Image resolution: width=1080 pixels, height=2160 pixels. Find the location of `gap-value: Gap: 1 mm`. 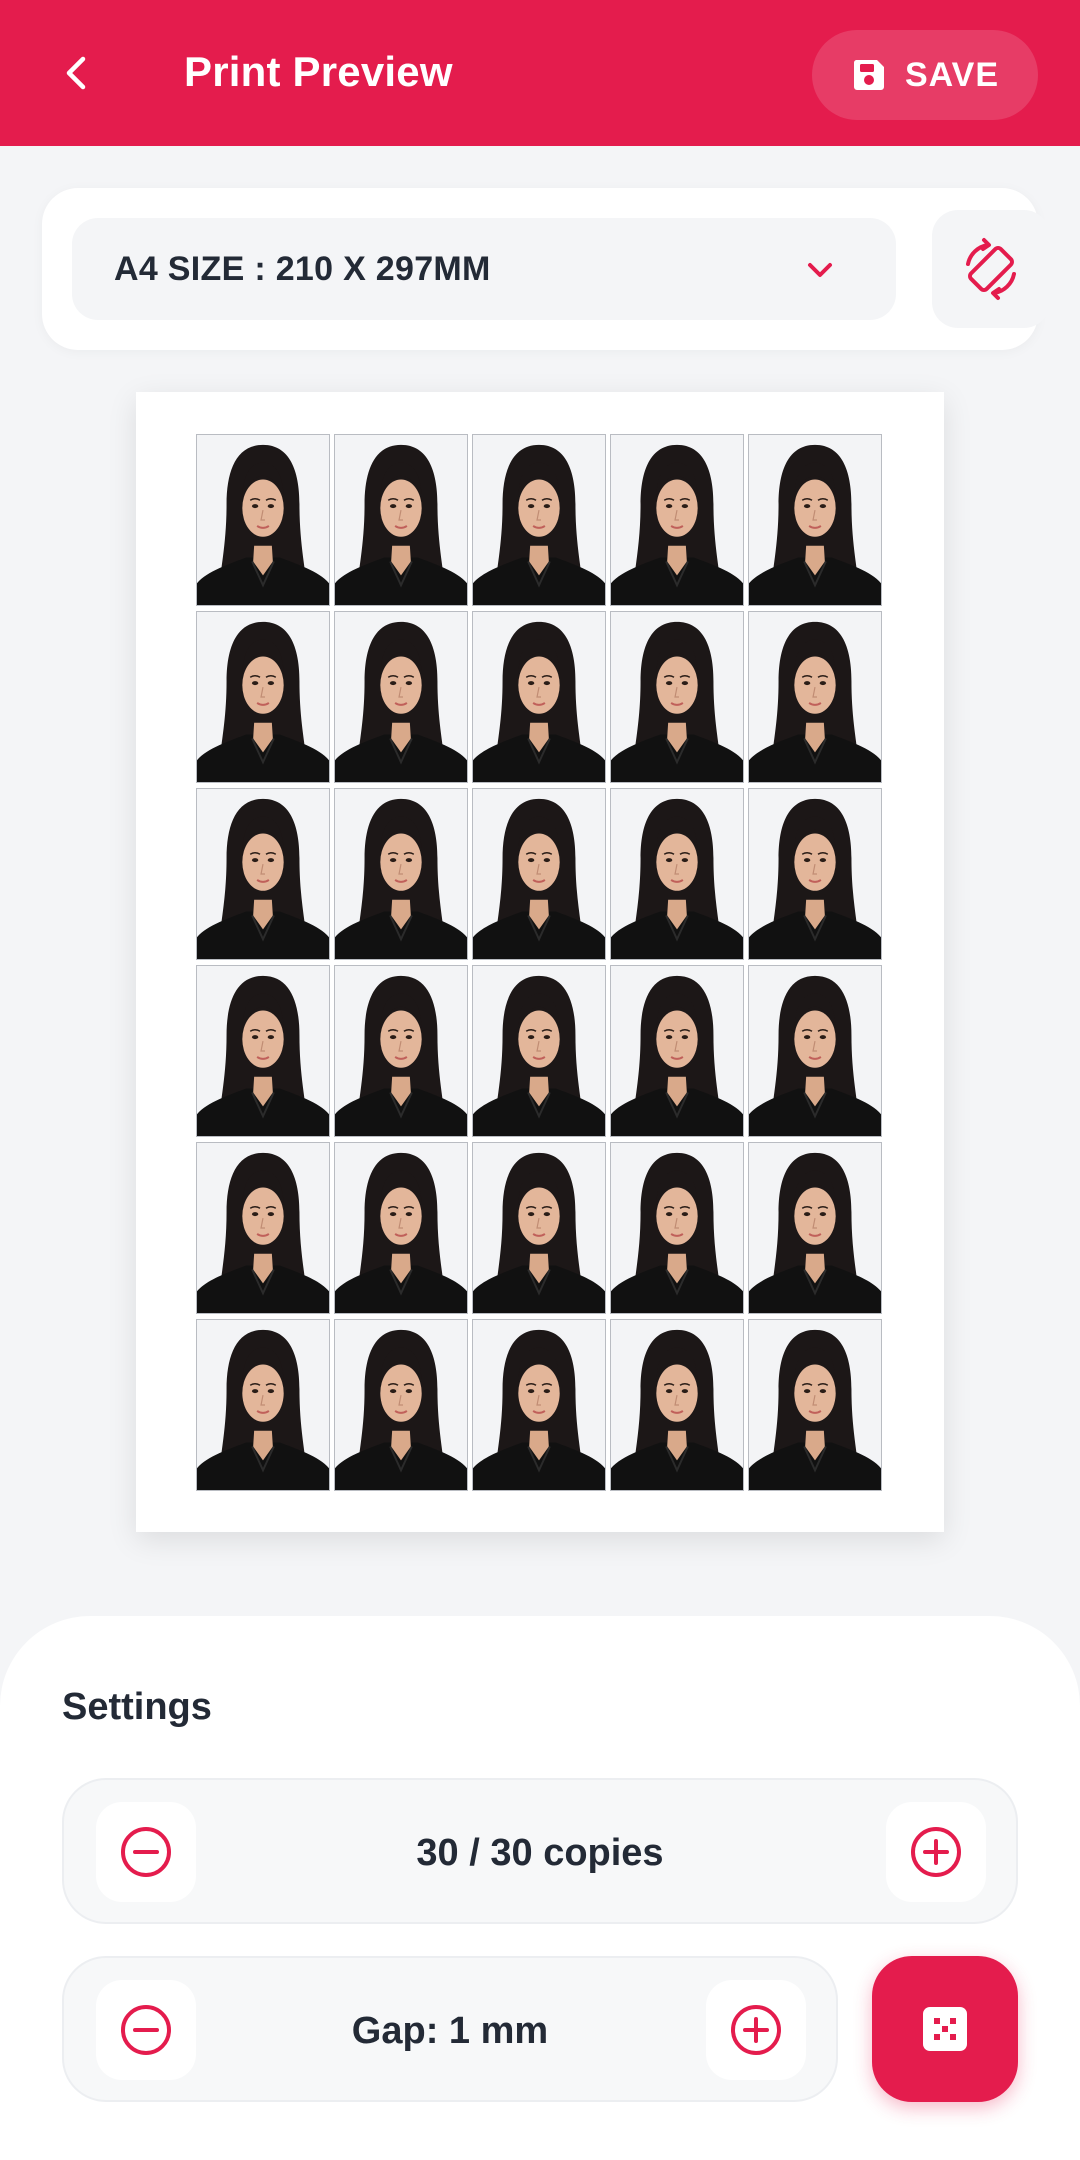

gap-value: Gap: 1 mm is located at coordinates (450, 2031).